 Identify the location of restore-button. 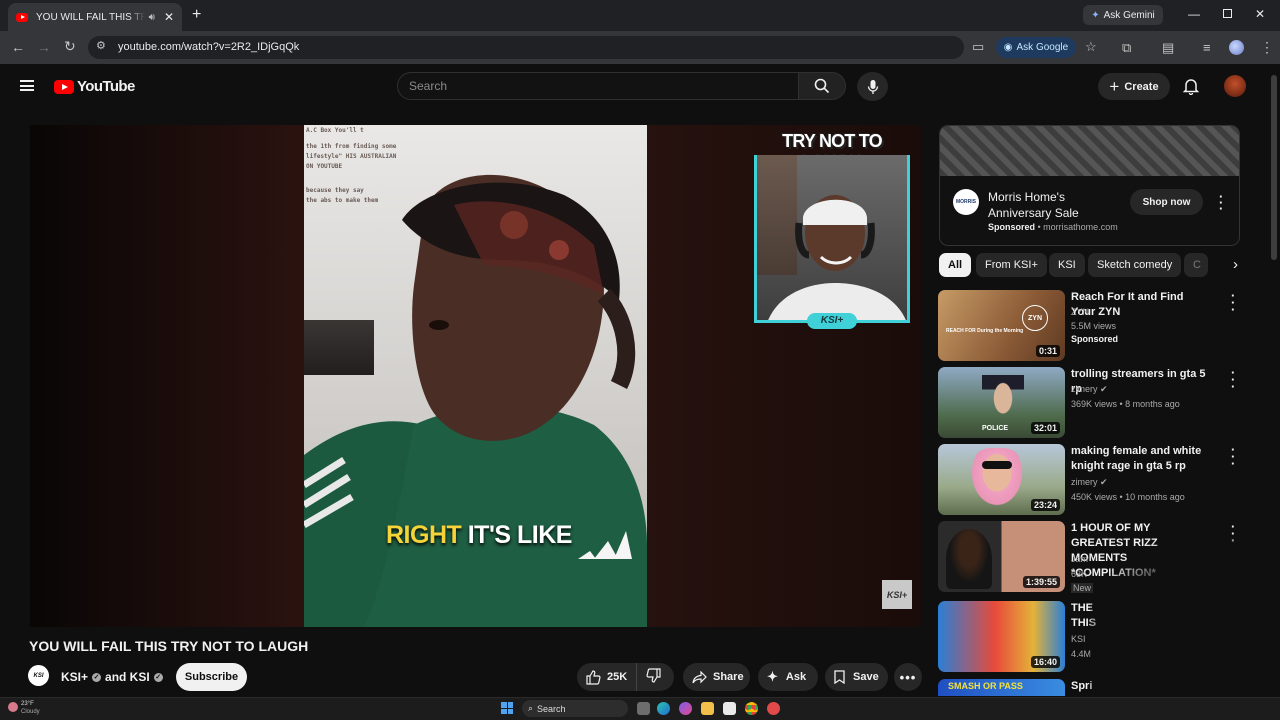
(1227, 13).